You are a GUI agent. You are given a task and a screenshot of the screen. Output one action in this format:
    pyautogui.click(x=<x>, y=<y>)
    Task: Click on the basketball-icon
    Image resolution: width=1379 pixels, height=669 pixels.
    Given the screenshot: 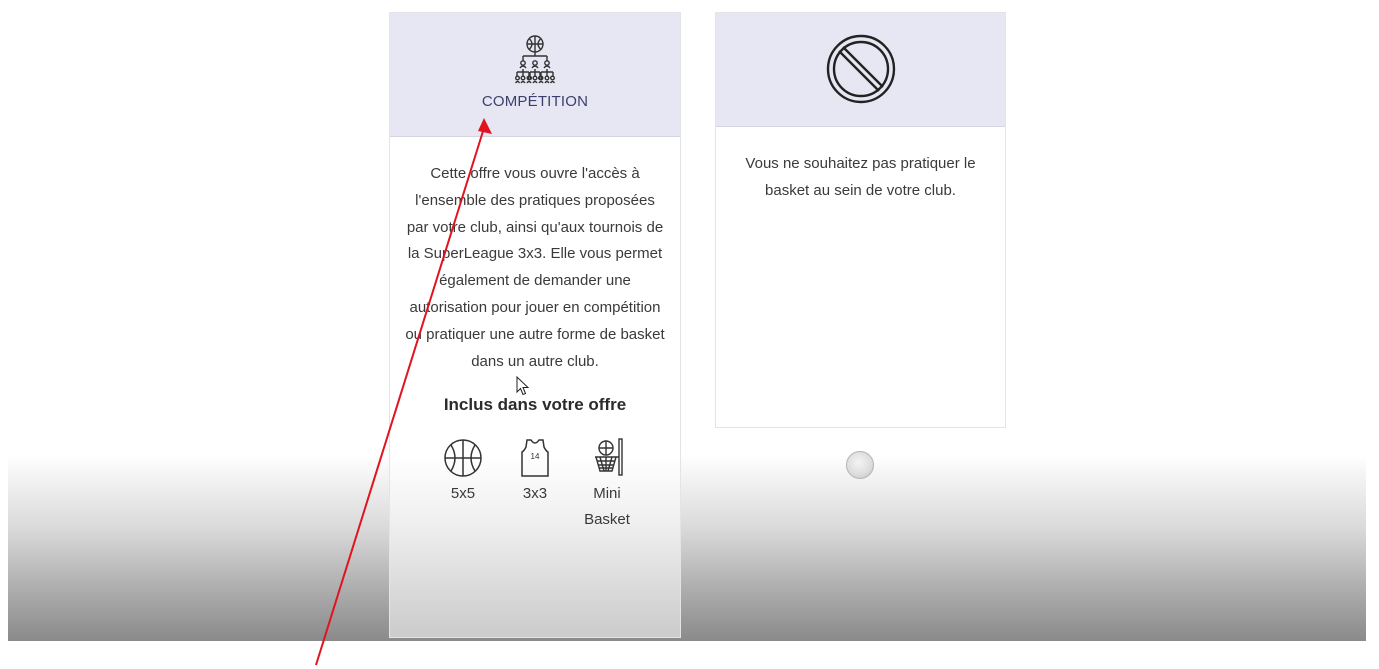 What is the action you would take?
    pyautogui.click(x=463, y=458)
    